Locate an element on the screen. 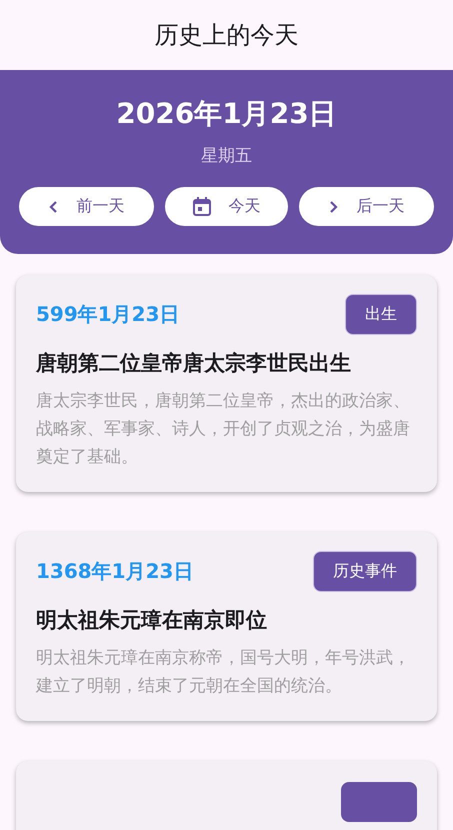  weekday: 星期五 is located at coordinates (226, 156).